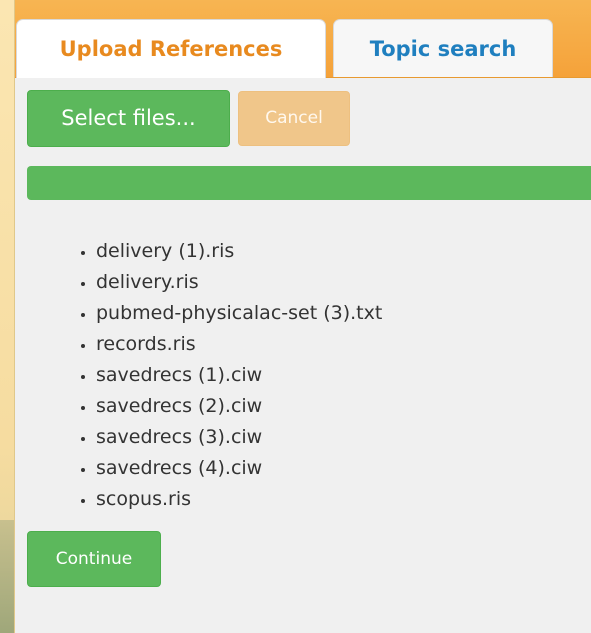 This screenshot has height=633, width=591. Describe the element at coordinates (239, 468) in the screenshot. I see `file-list-item: savedrecs (4).ciw` at that location.